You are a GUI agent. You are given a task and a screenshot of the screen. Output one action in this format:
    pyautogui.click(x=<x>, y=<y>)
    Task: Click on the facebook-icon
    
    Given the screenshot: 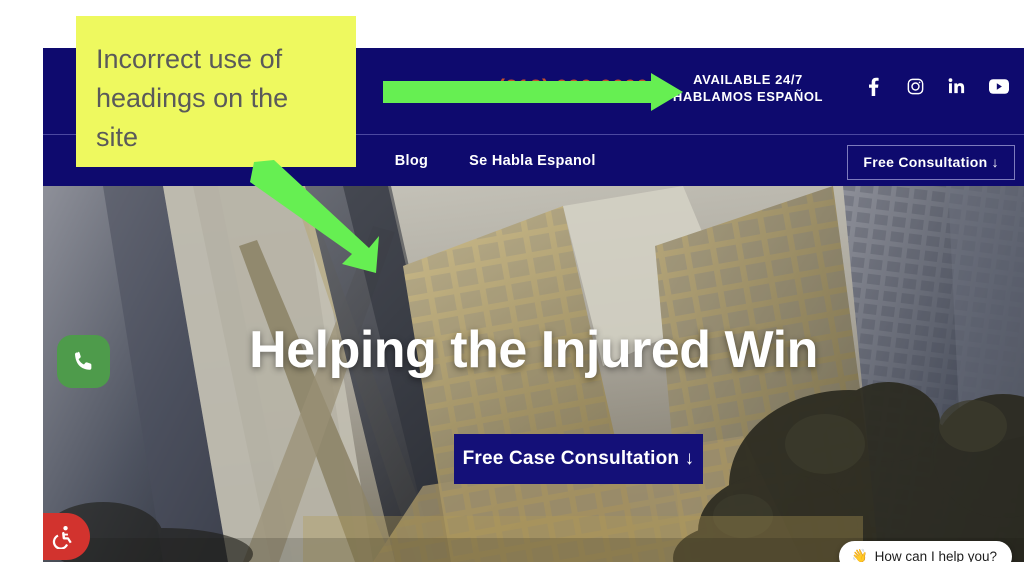 What is the action you would take?
    pyautogui.click(x=873, y=86)
    